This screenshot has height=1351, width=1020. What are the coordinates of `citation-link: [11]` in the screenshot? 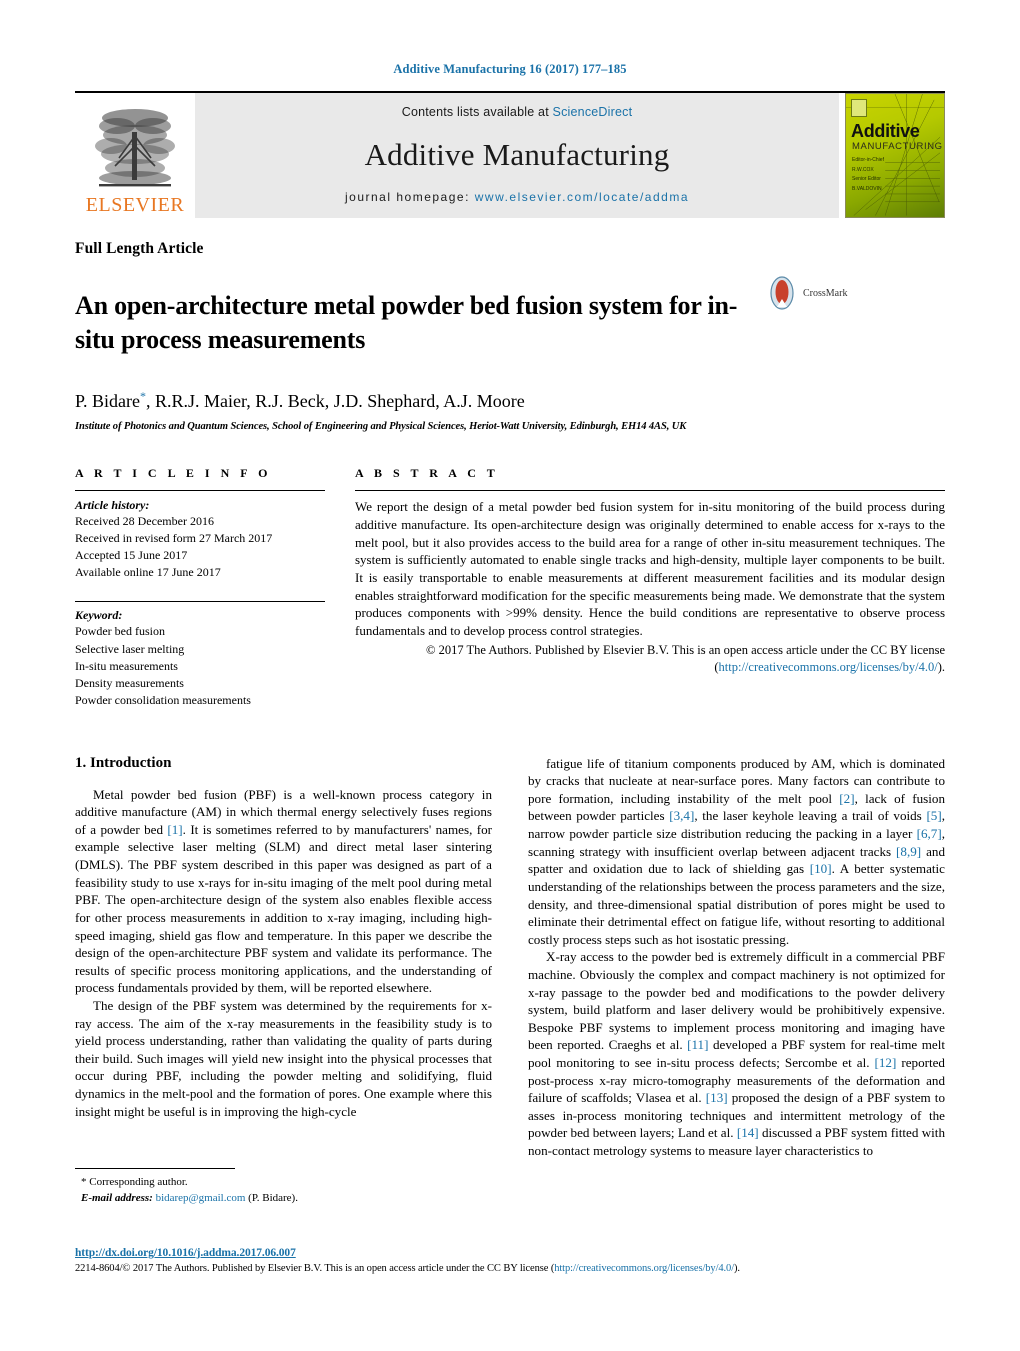 It's located at (697, 1044).